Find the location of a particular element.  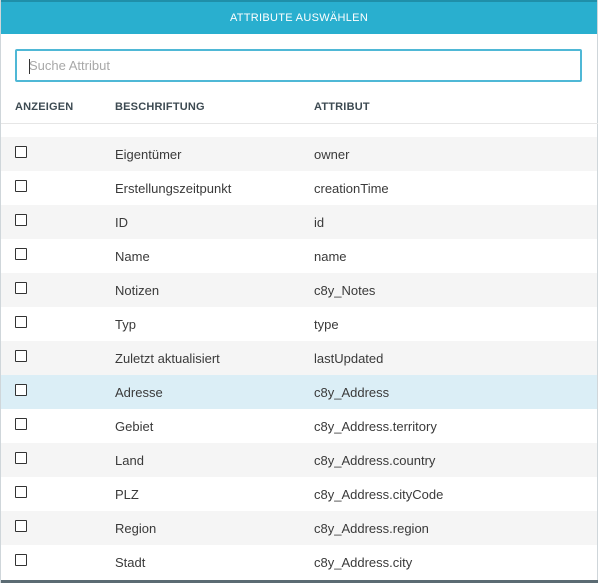

table-row: Name name is located at coordinates (299, 256).